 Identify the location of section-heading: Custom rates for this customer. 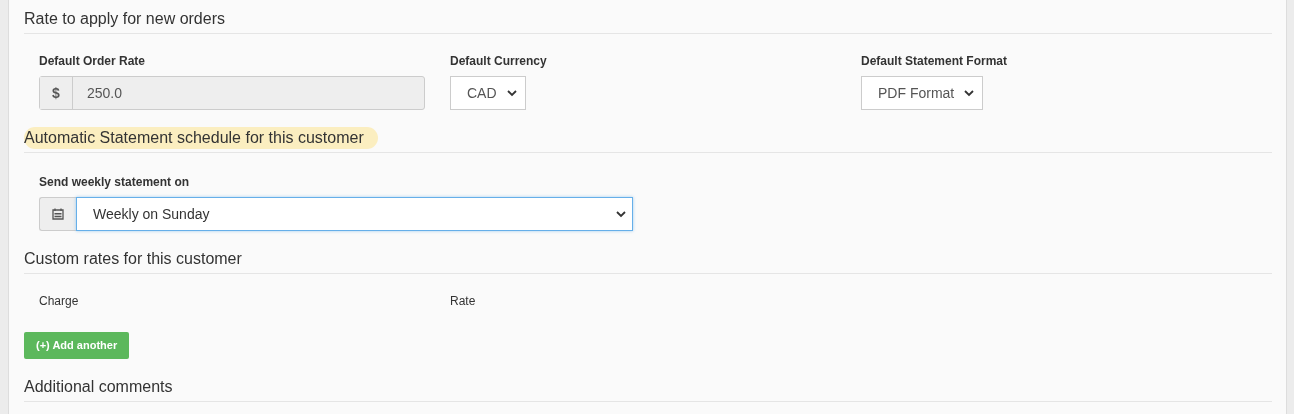
(133, 259).